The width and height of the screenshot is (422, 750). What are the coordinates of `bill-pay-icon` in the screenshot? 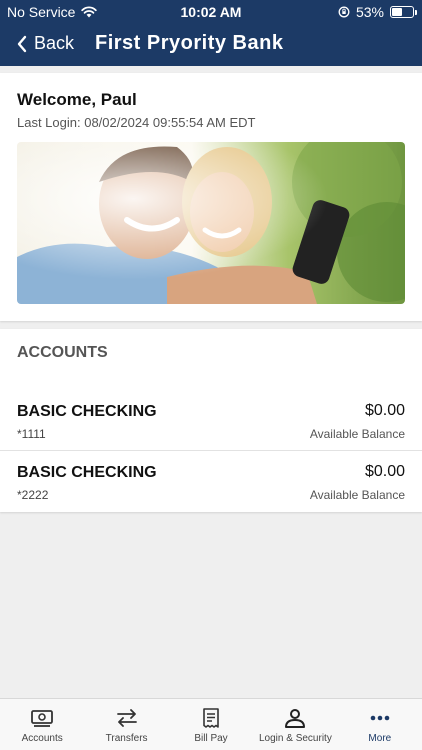 It's located at (211, 718).